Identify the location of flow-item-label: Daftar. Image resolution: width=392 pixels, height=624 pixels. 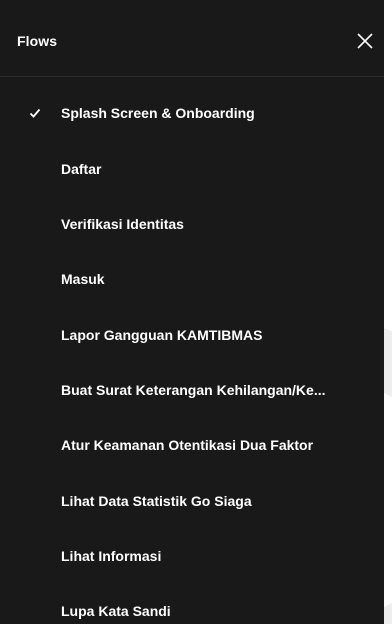
(81, 169).